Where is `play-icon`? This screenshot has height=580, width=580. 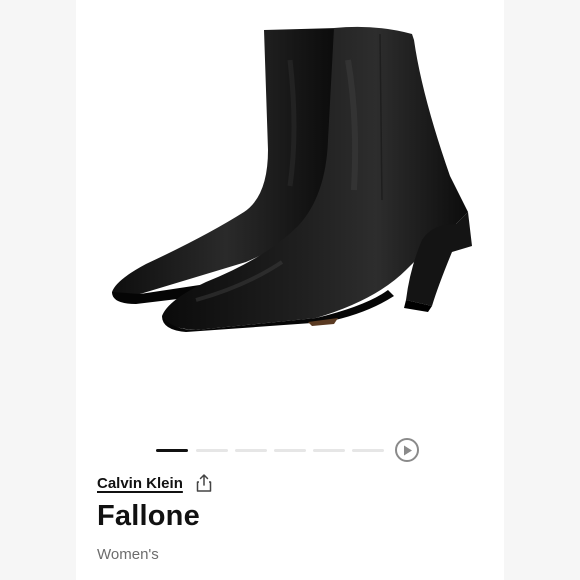 play-icon is located at coordinates (408, 450).